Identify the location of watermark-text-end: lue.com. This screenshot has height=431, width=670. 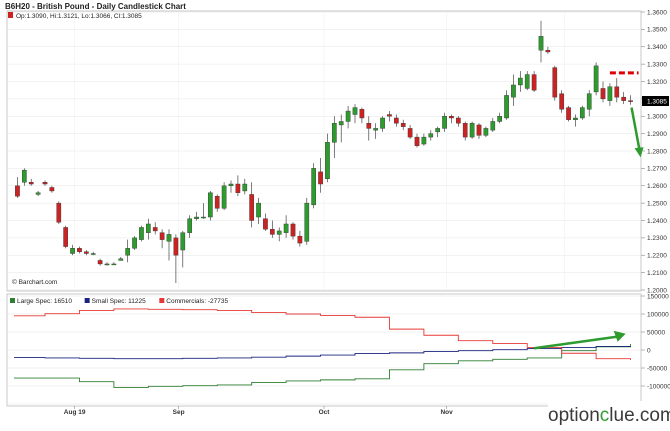
(639, 415).